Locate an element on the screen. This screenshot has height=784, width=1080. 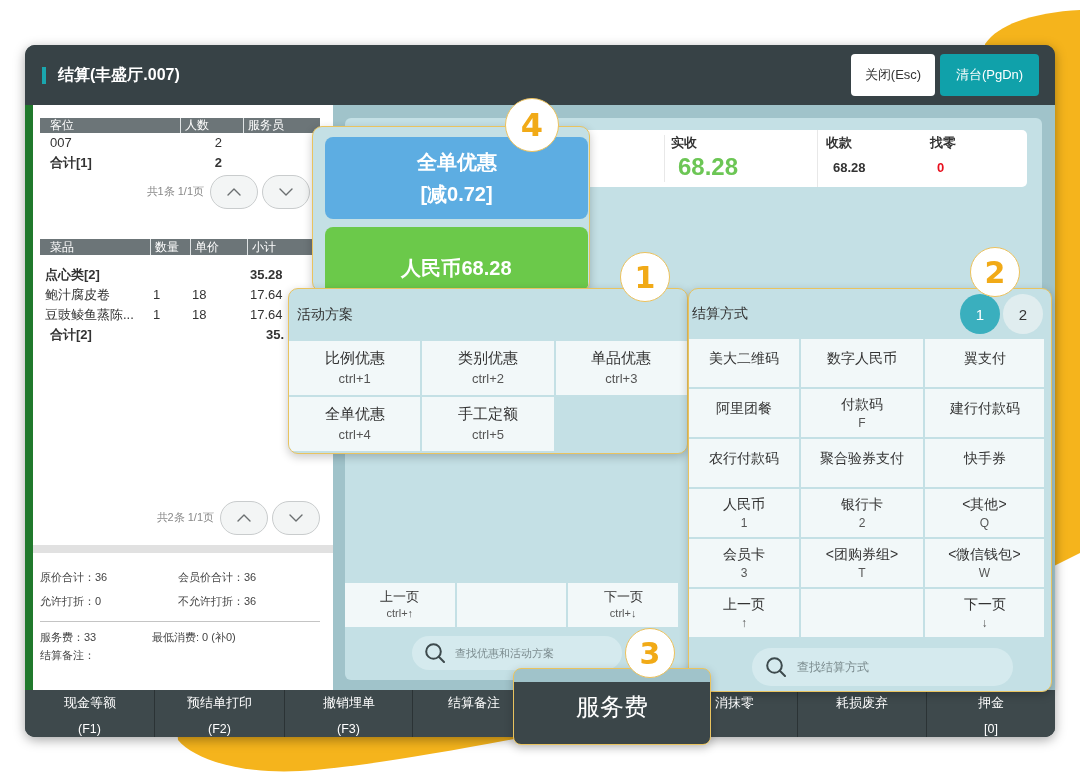
page-count-text: 共1条 1/1页 is located at coordinates (175, 191).